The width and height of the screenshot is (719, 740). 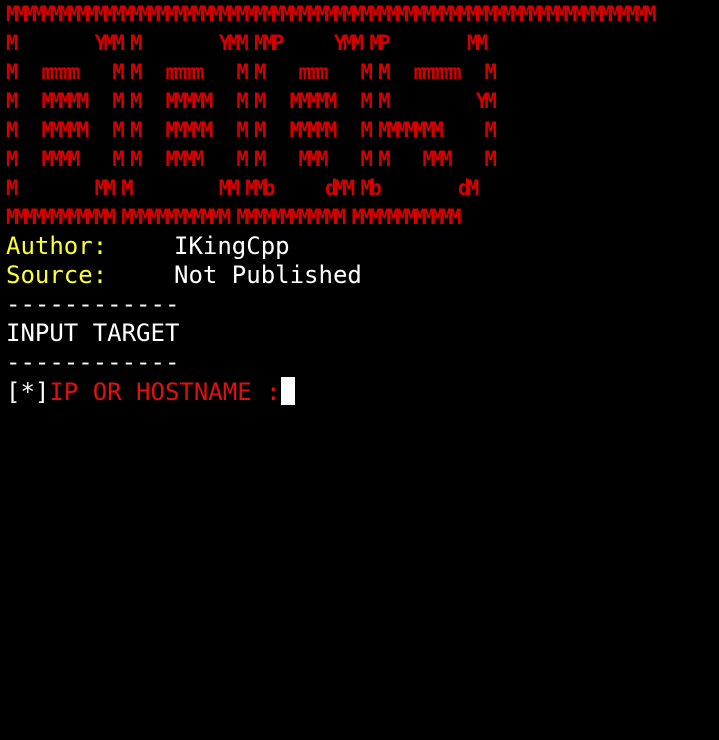 What do you see at coordinates (57, 275) in the screenshot?
I see `source-label: Source:` at bounding box center [57, 275].